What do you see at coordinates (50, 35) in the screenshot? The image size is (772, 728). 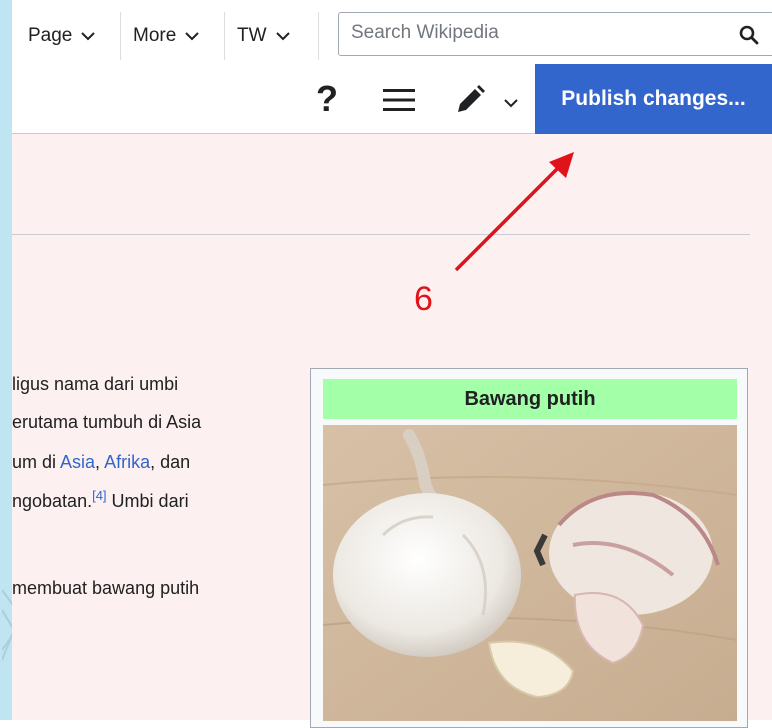 I see `tab-page-label: Page` at bounding box center [50, 35].